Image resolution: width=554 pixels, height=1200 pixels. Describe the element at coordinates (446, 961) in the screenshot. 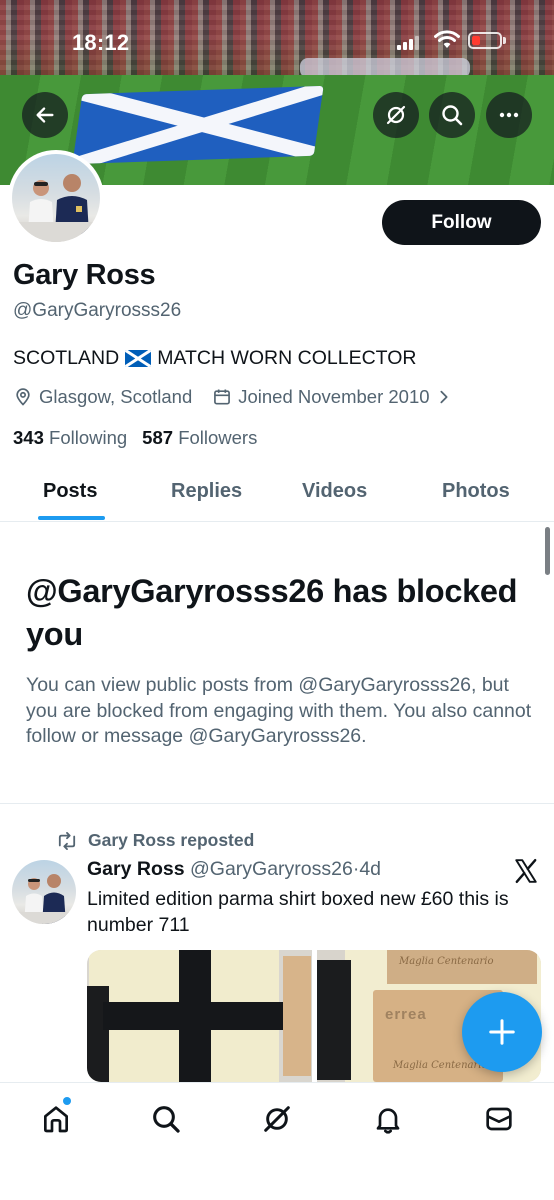

I see `card-top-text: Maglia Centenario` at that location.